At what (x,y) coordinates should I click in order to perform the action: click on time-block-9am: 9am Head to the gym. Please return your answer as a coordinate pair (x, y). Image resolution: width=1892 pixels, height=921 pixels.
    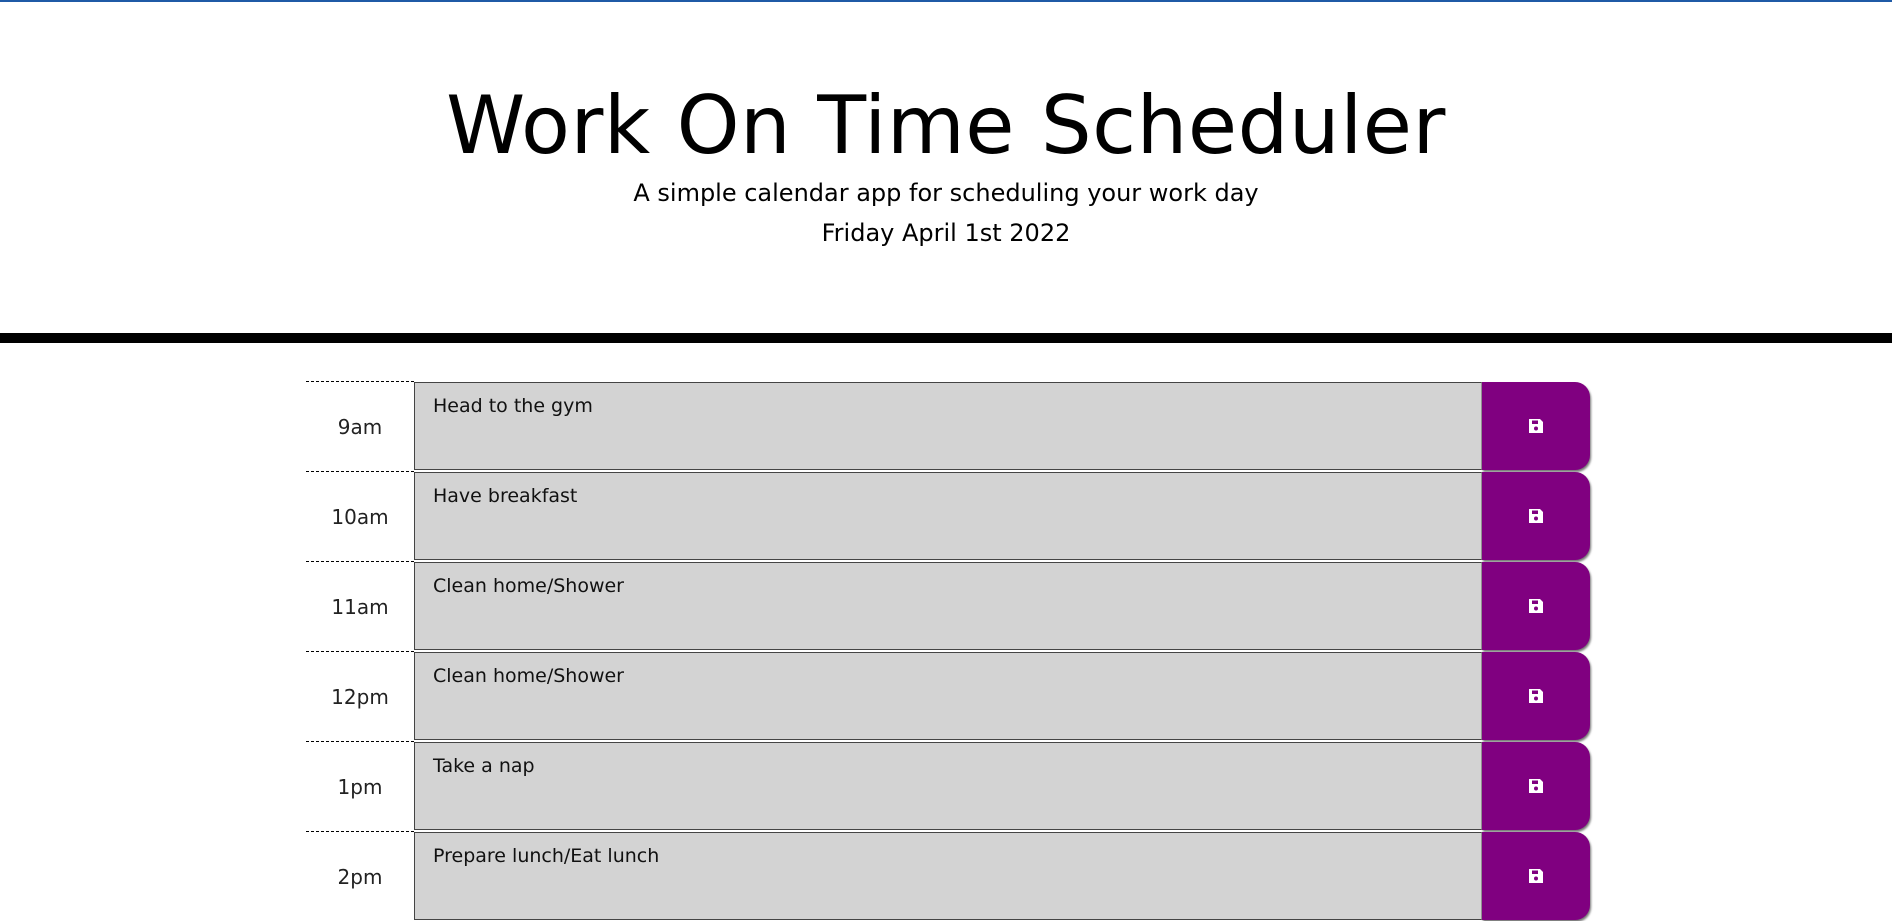
    Looking at the image, I should click on (948, 426).